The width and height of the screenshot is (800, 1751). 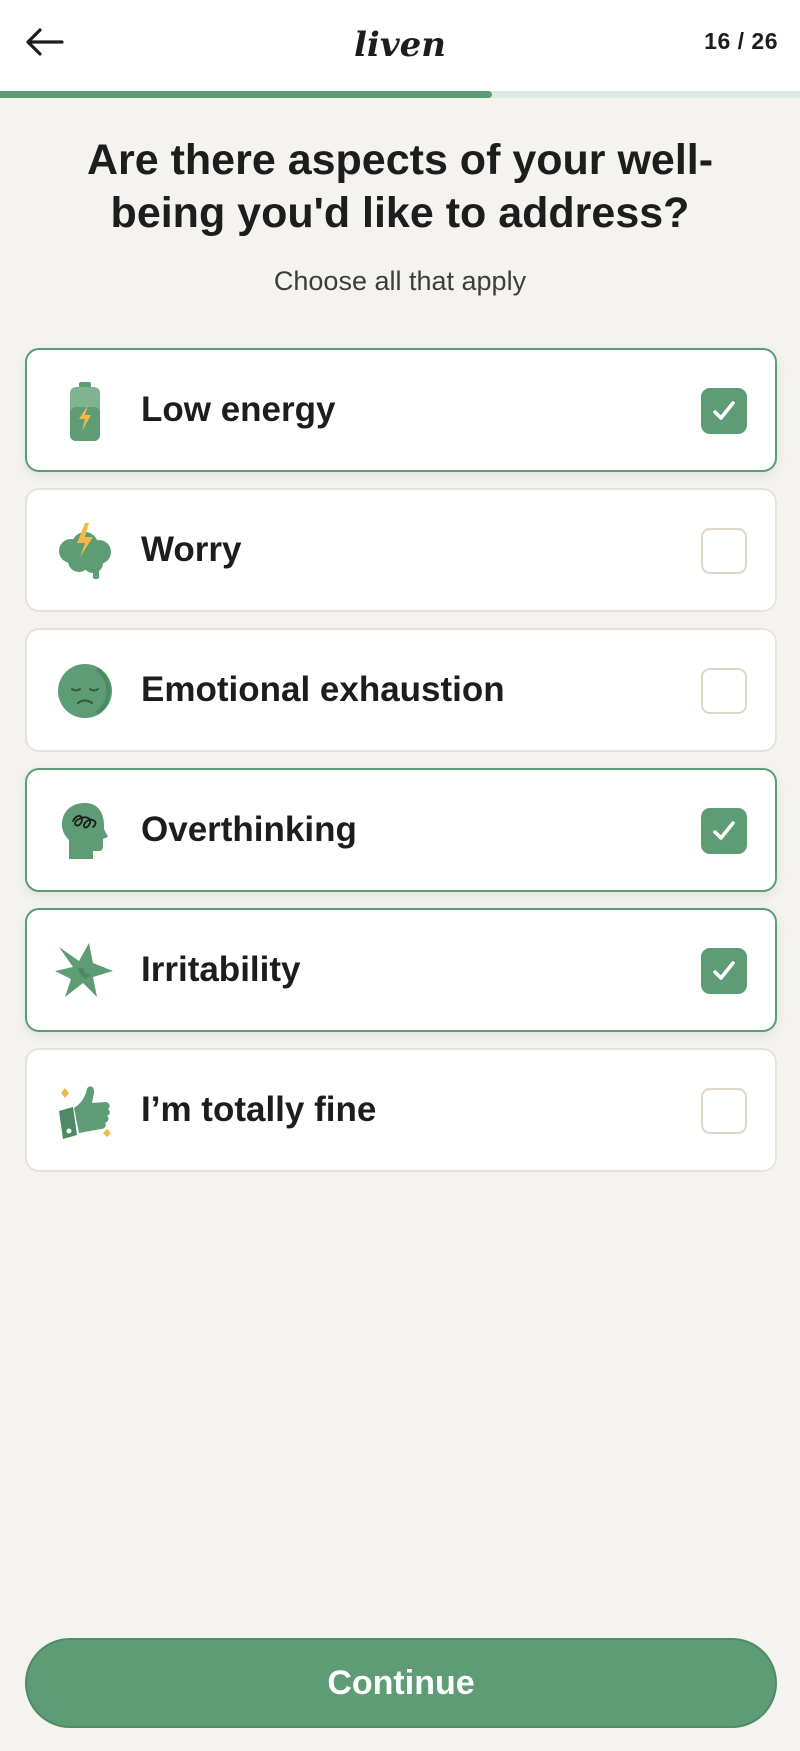 What do you see at coordinates (401, 970) in the screenshot?
I see `option-irritability: Irritability` at bounding box center [401, 970].